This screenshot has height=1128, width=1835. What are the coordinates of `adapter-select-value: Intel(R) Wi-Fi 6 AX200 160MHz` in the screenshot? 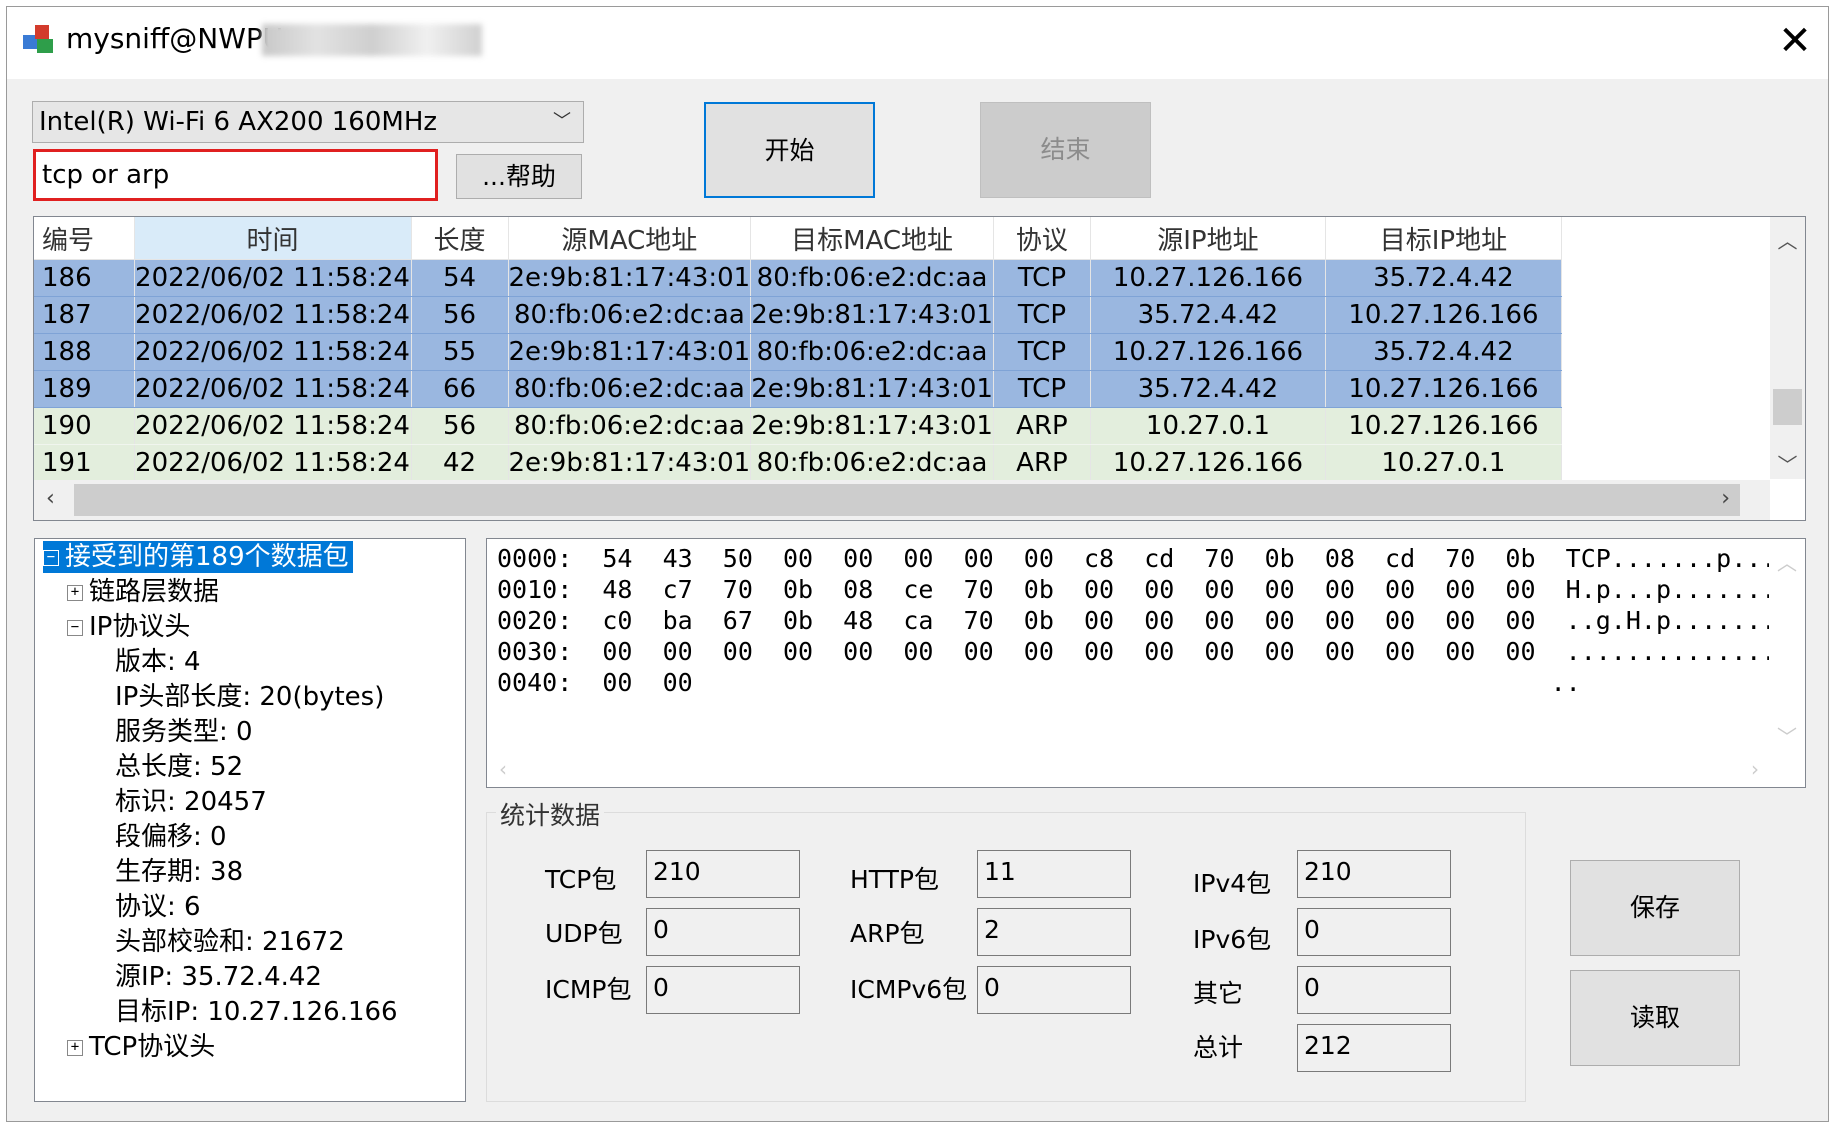 It's located at (238, 122).